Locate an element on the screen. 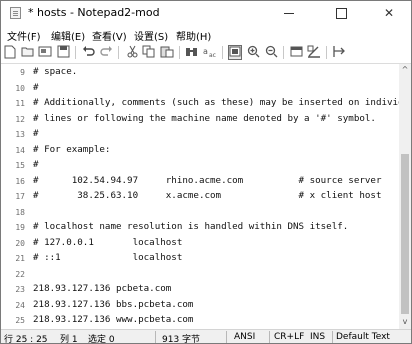 The width and height of the screenshot is (412, 344). line-text: # For example: is located at coordinates (72, 149).